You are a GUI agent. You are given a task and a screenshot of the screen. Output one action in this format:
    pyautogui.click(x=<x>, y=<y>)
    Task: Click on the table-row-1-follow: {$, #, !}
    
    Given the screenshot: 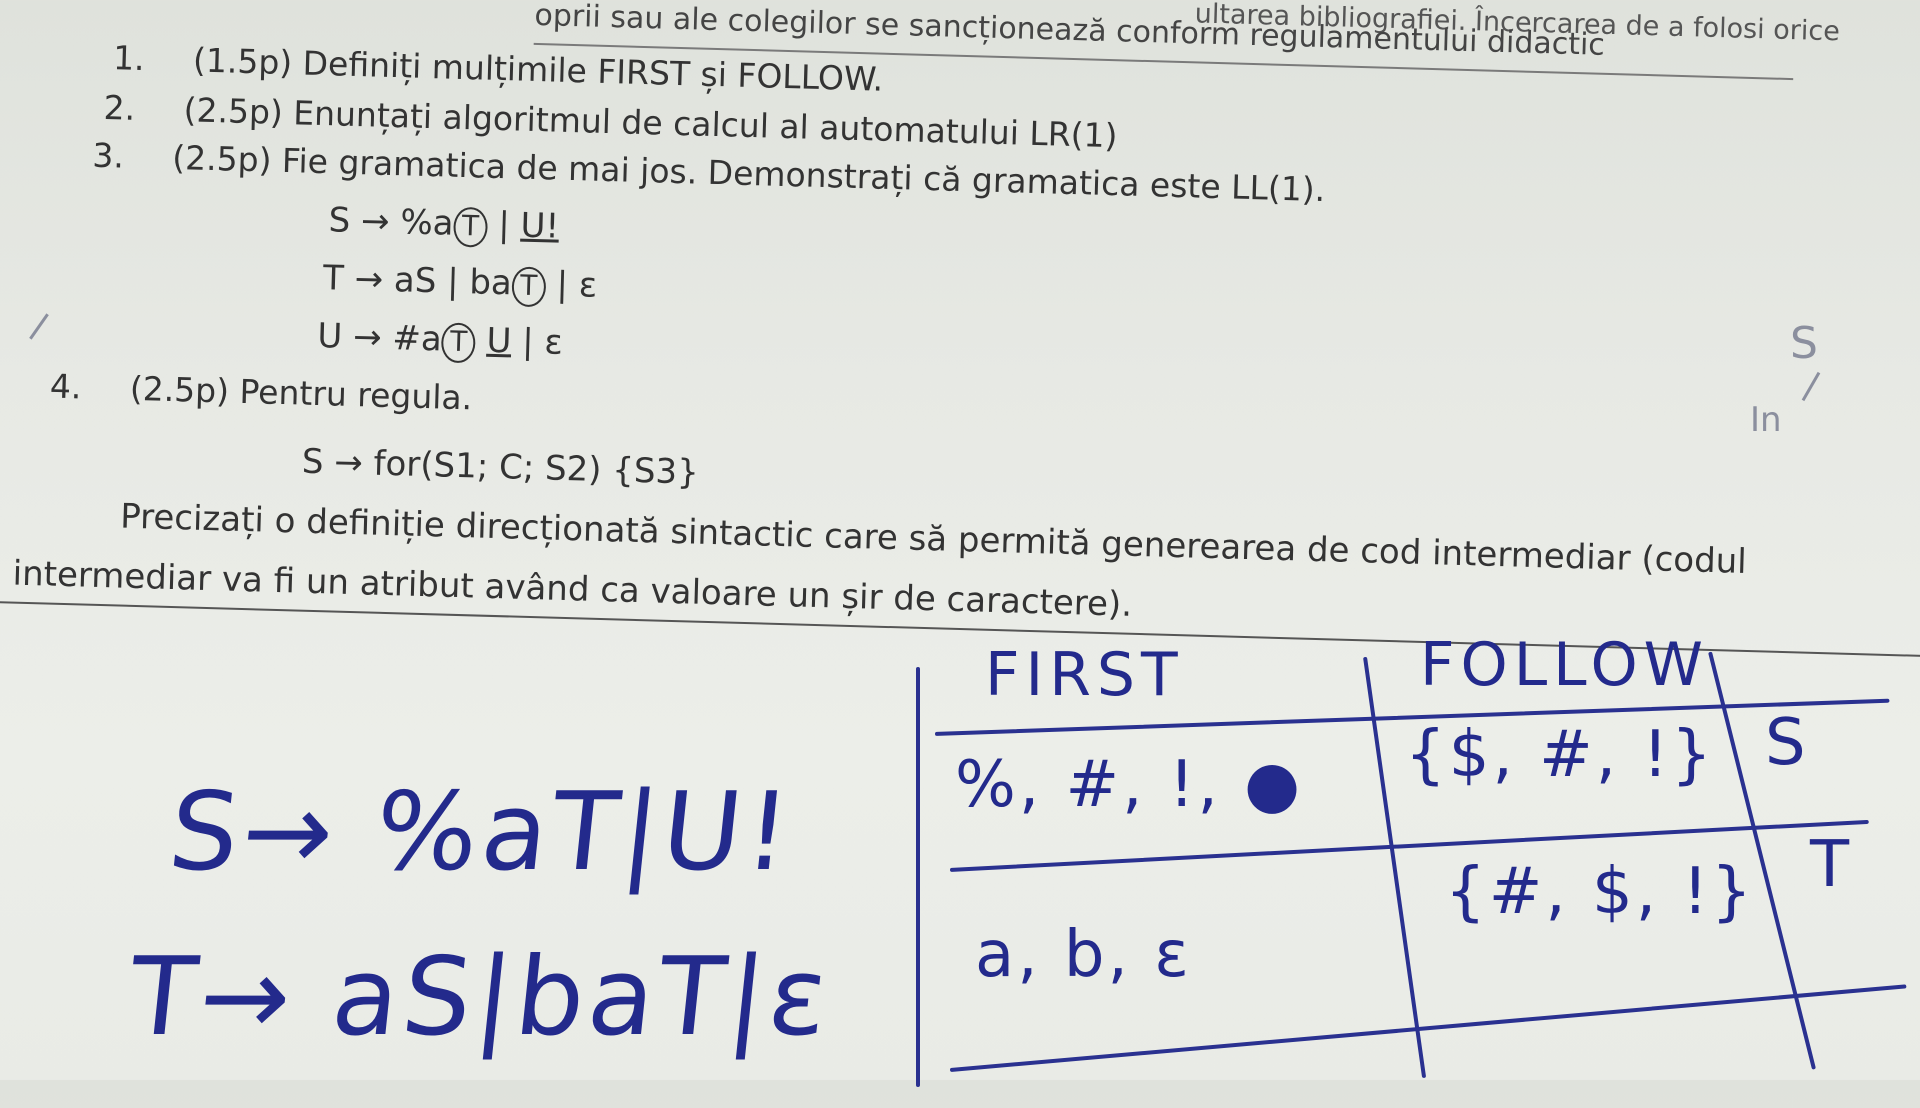 What is the action you would take?
    pyautogui.click(x=1560, y=755)
    